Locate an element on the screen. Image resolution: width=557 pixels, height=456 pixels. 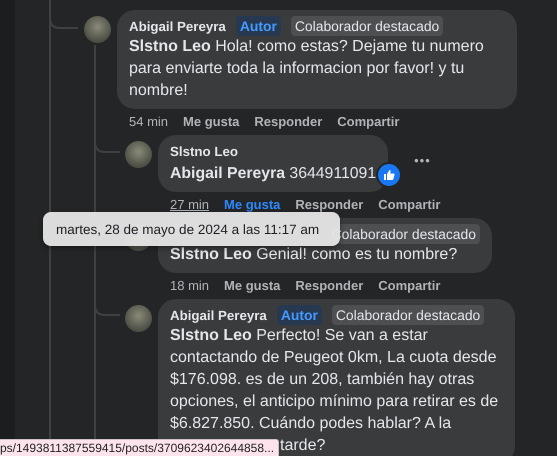
timestamp-link: 27 min is located at coordinates (190, 204).